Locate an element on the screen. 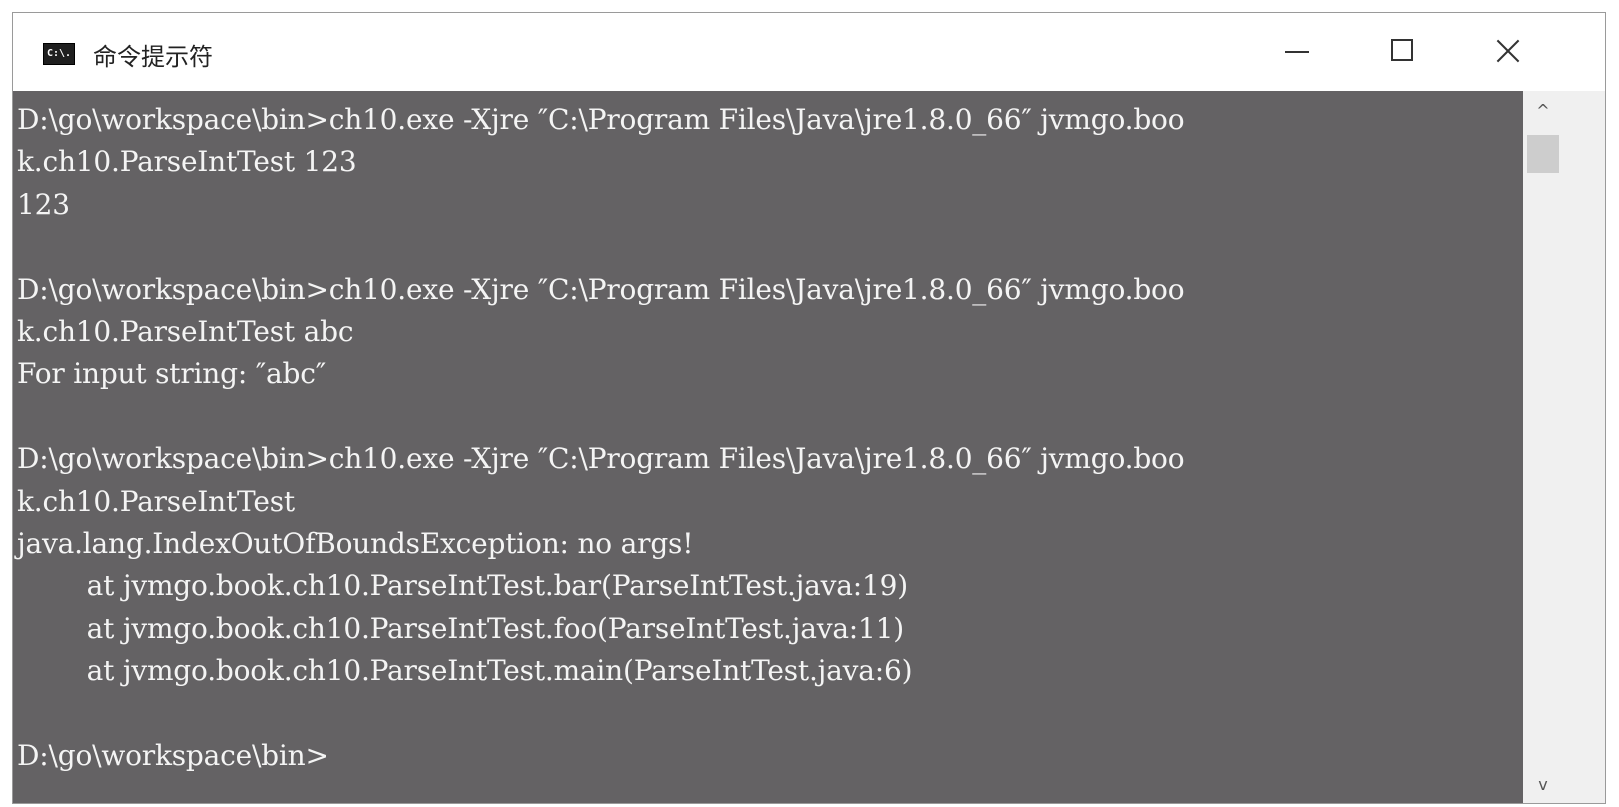 This screenshot has width=1619, height=807. maximize-button is located at coordinates (1403, 52).